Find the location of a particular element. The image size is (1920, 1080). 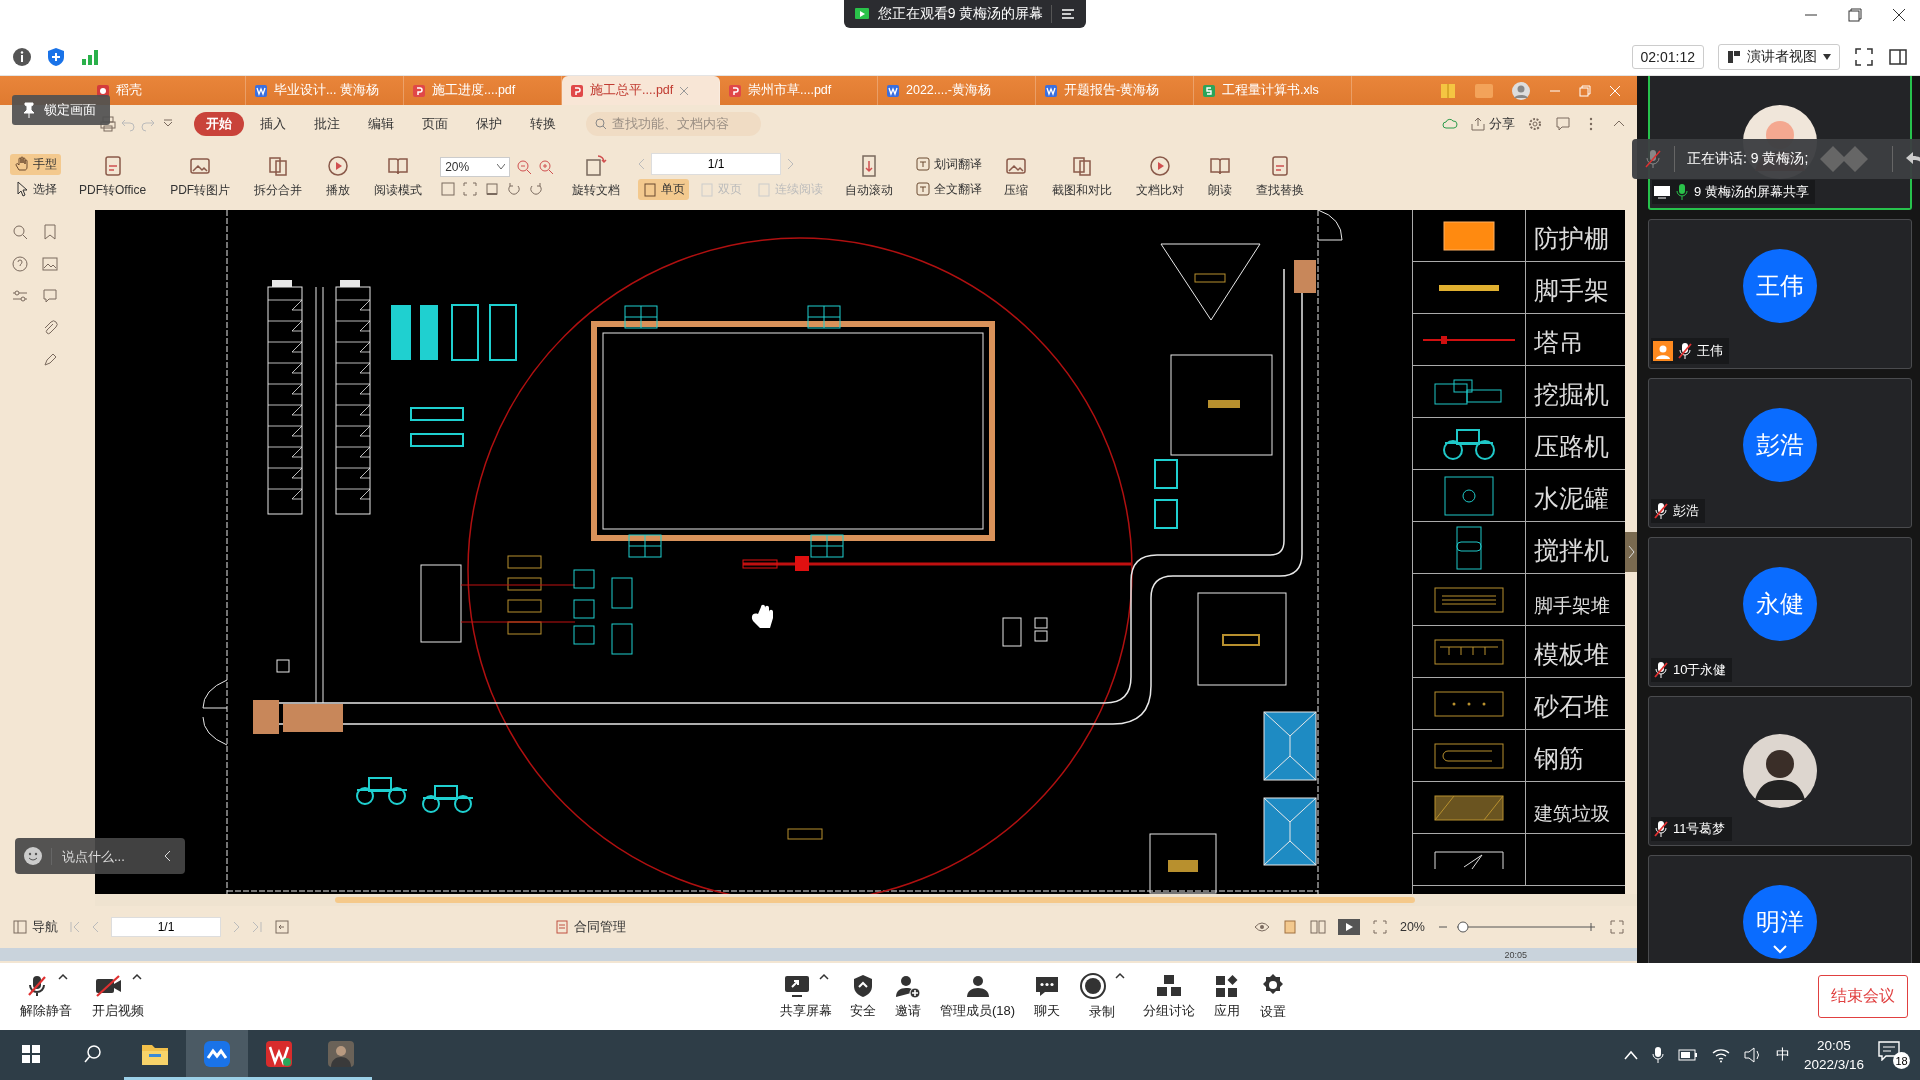

menu-tab: 编辑 is located at coordinates (381, 124).